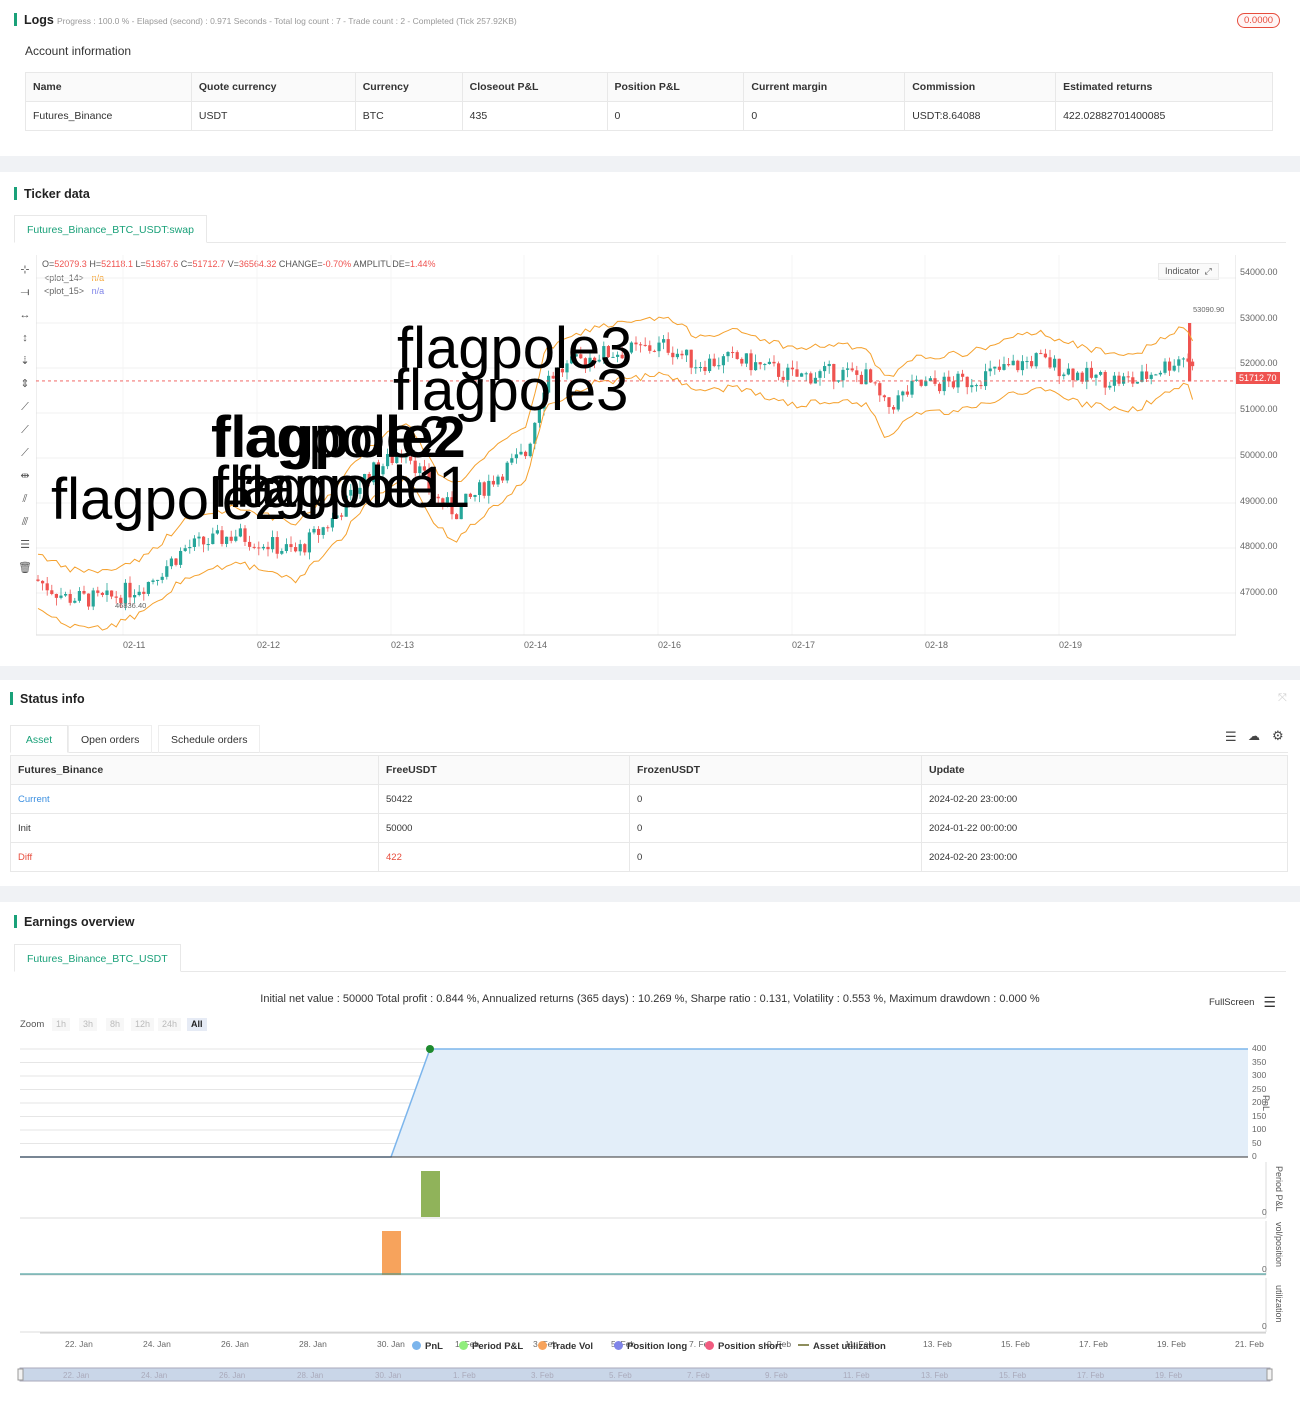  I want to click on price-tick: 49000.00, so click(1259, 501).